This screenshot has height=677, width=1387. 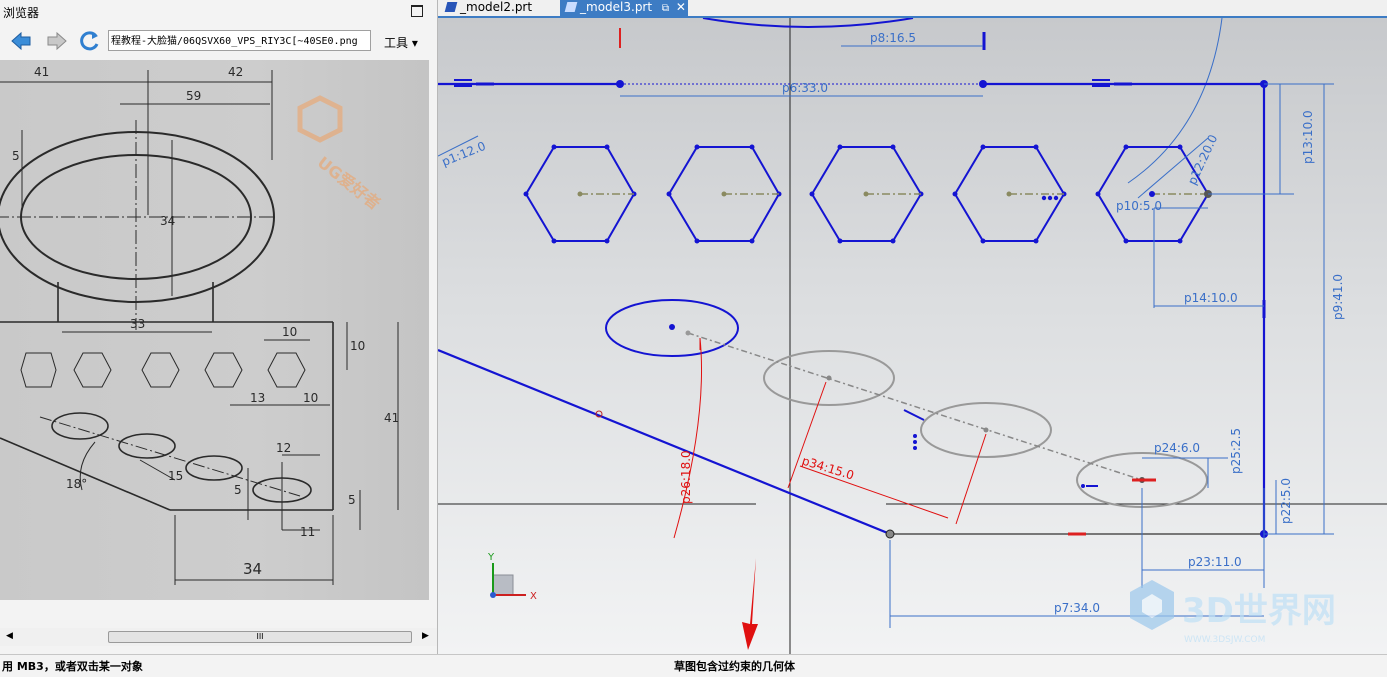 What do you see at coordinates (1286, 501) in the screenshot?
I see `dimension-label: p22:5.0` at bounding box center [1286, 501].